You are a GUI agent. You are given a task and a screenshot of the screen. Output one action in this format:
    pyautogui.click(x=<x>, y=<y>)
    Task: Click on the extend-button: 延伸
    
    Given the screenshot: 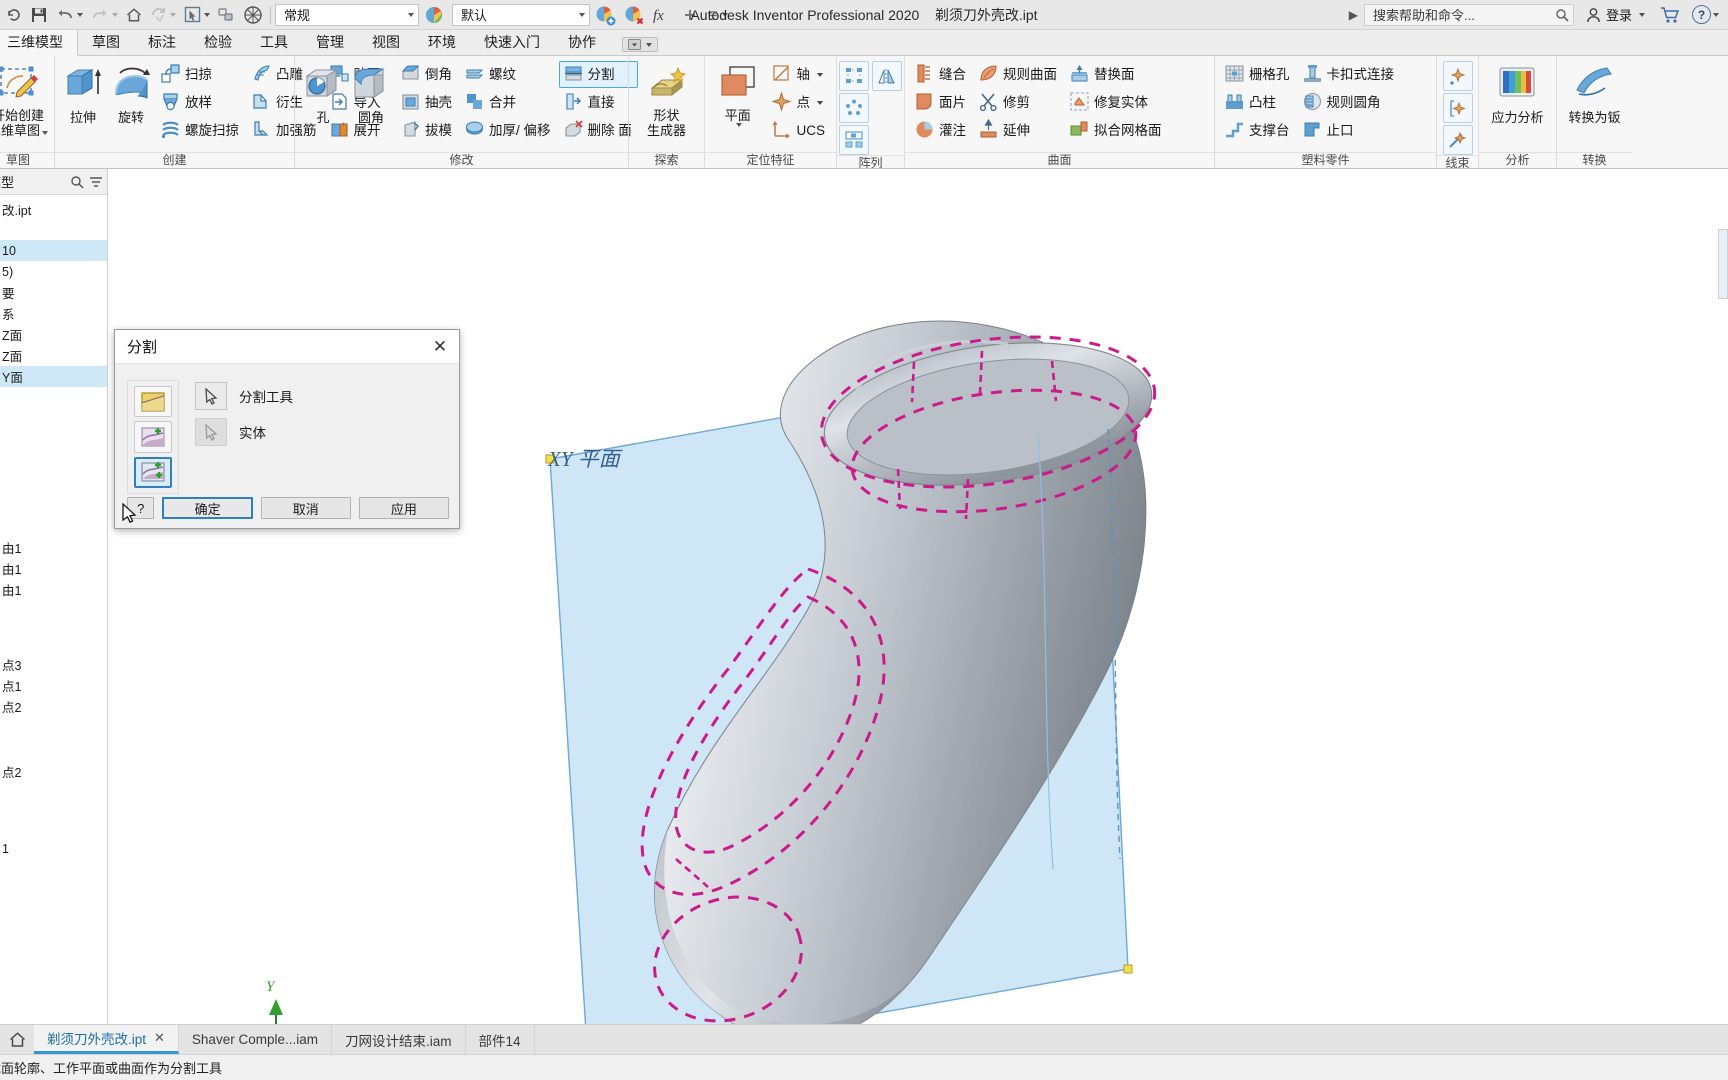 What is the action you would take?
    pyautogui.click(x=1018, y=130)
    